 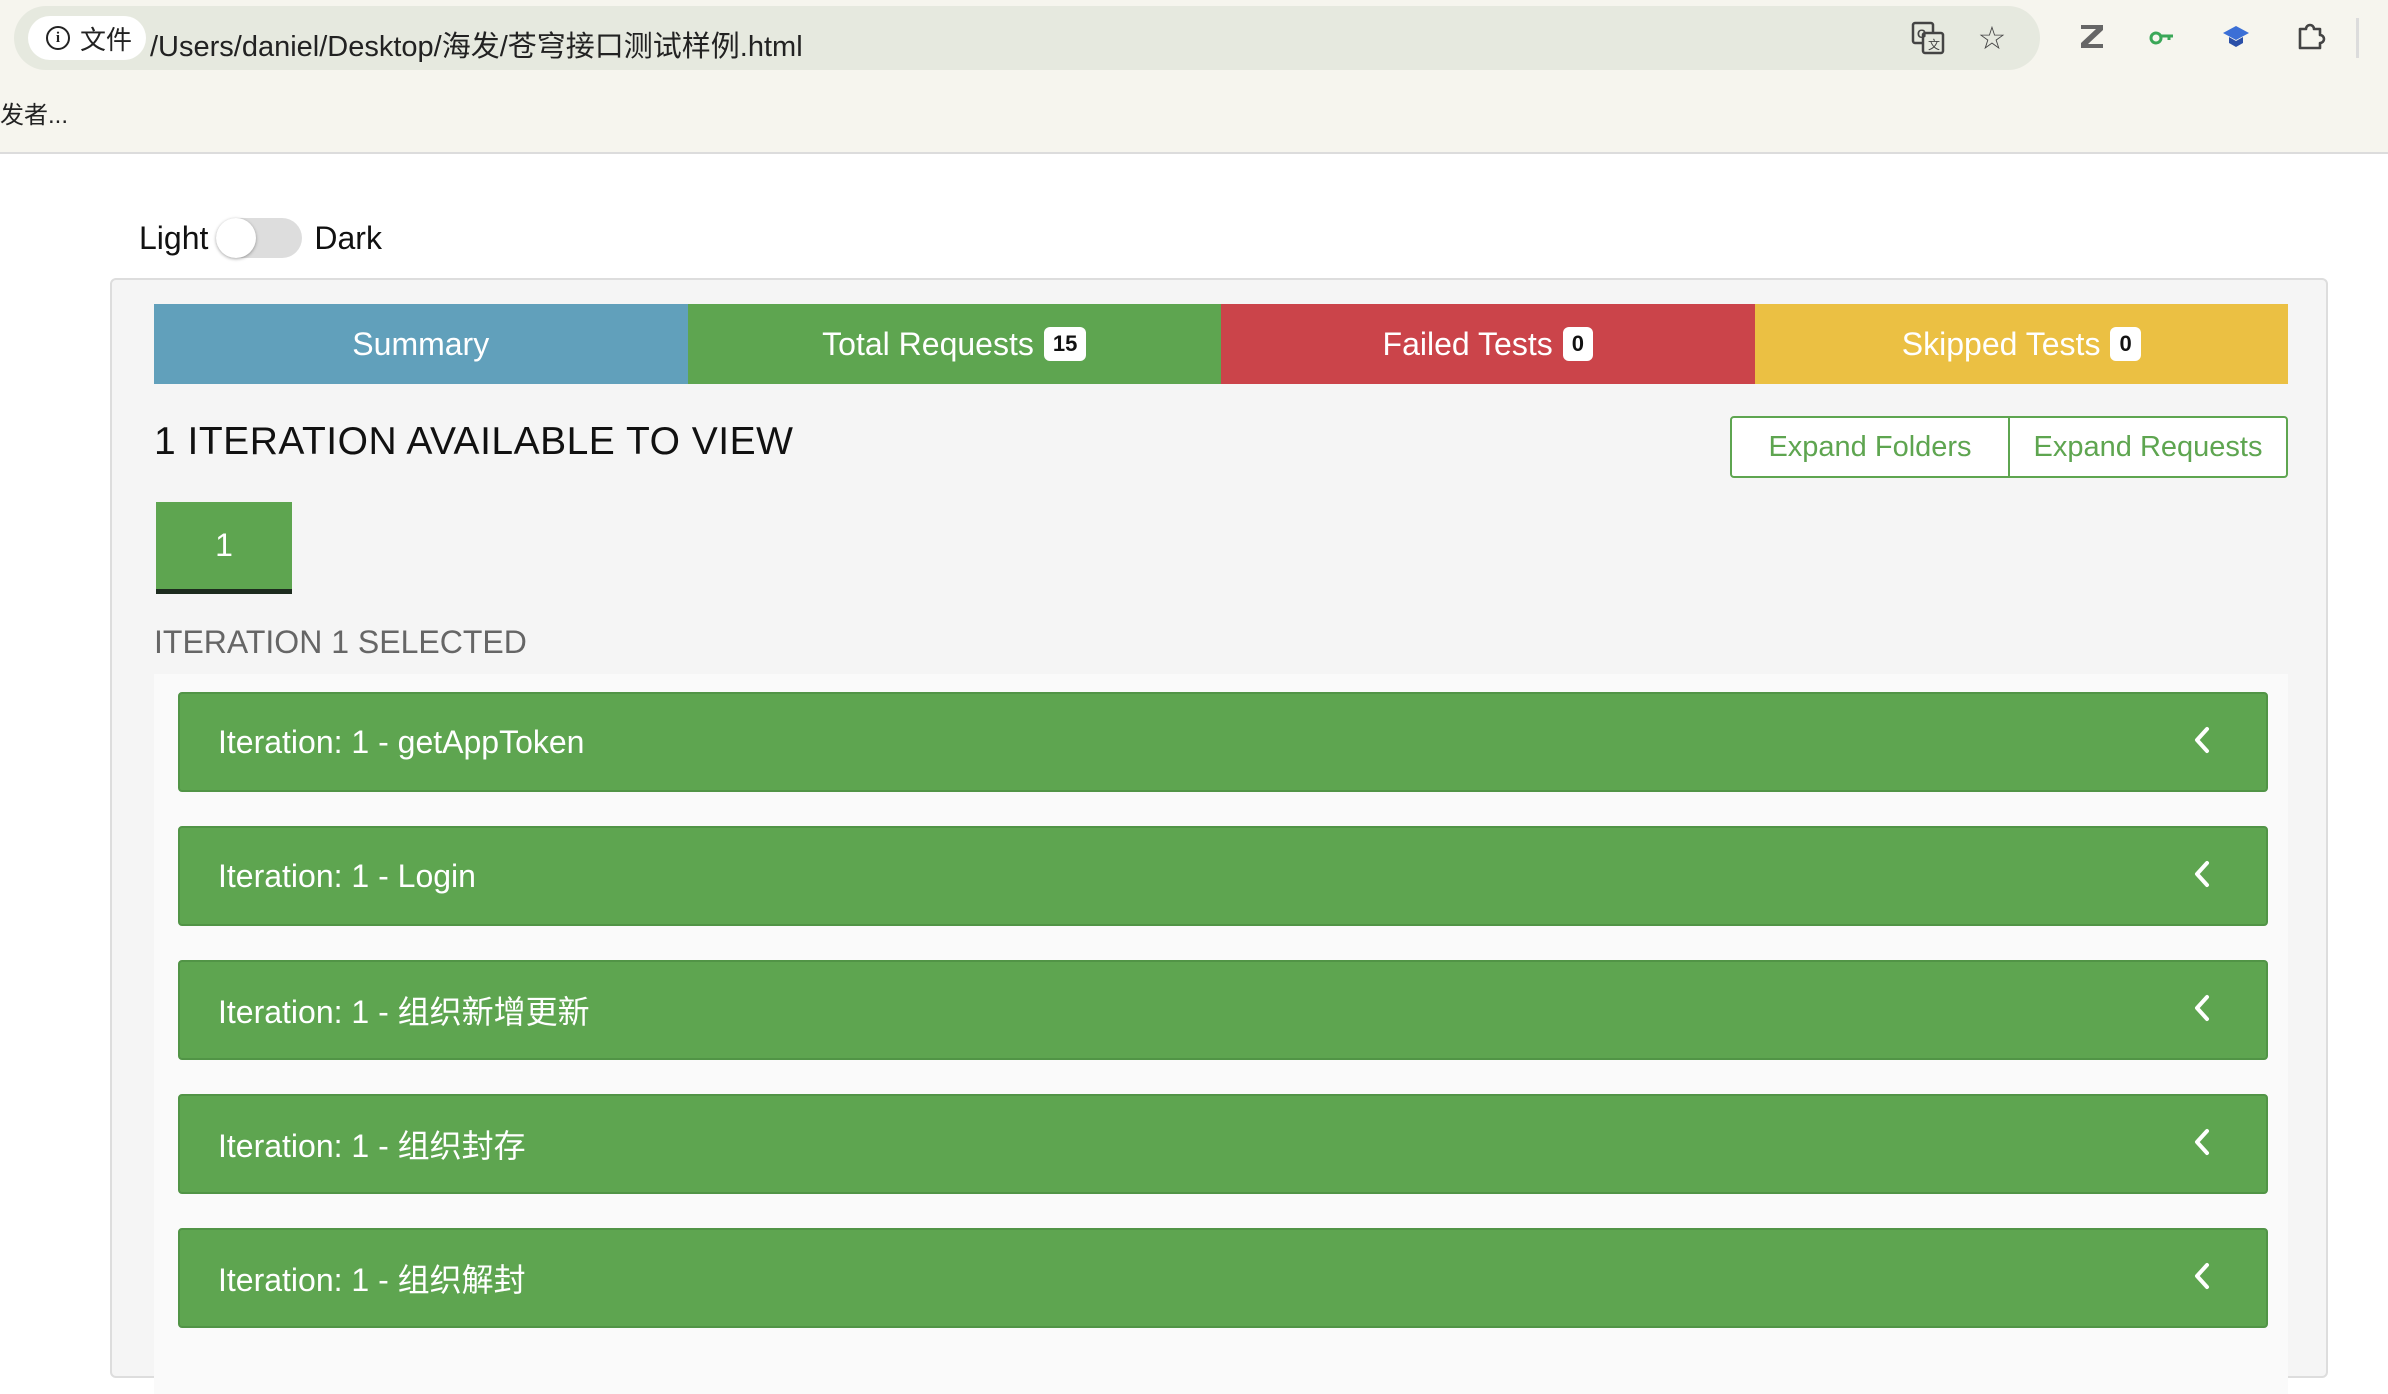 I want to click on tab-label: Failed Tests, so click(x=1467, y=343).